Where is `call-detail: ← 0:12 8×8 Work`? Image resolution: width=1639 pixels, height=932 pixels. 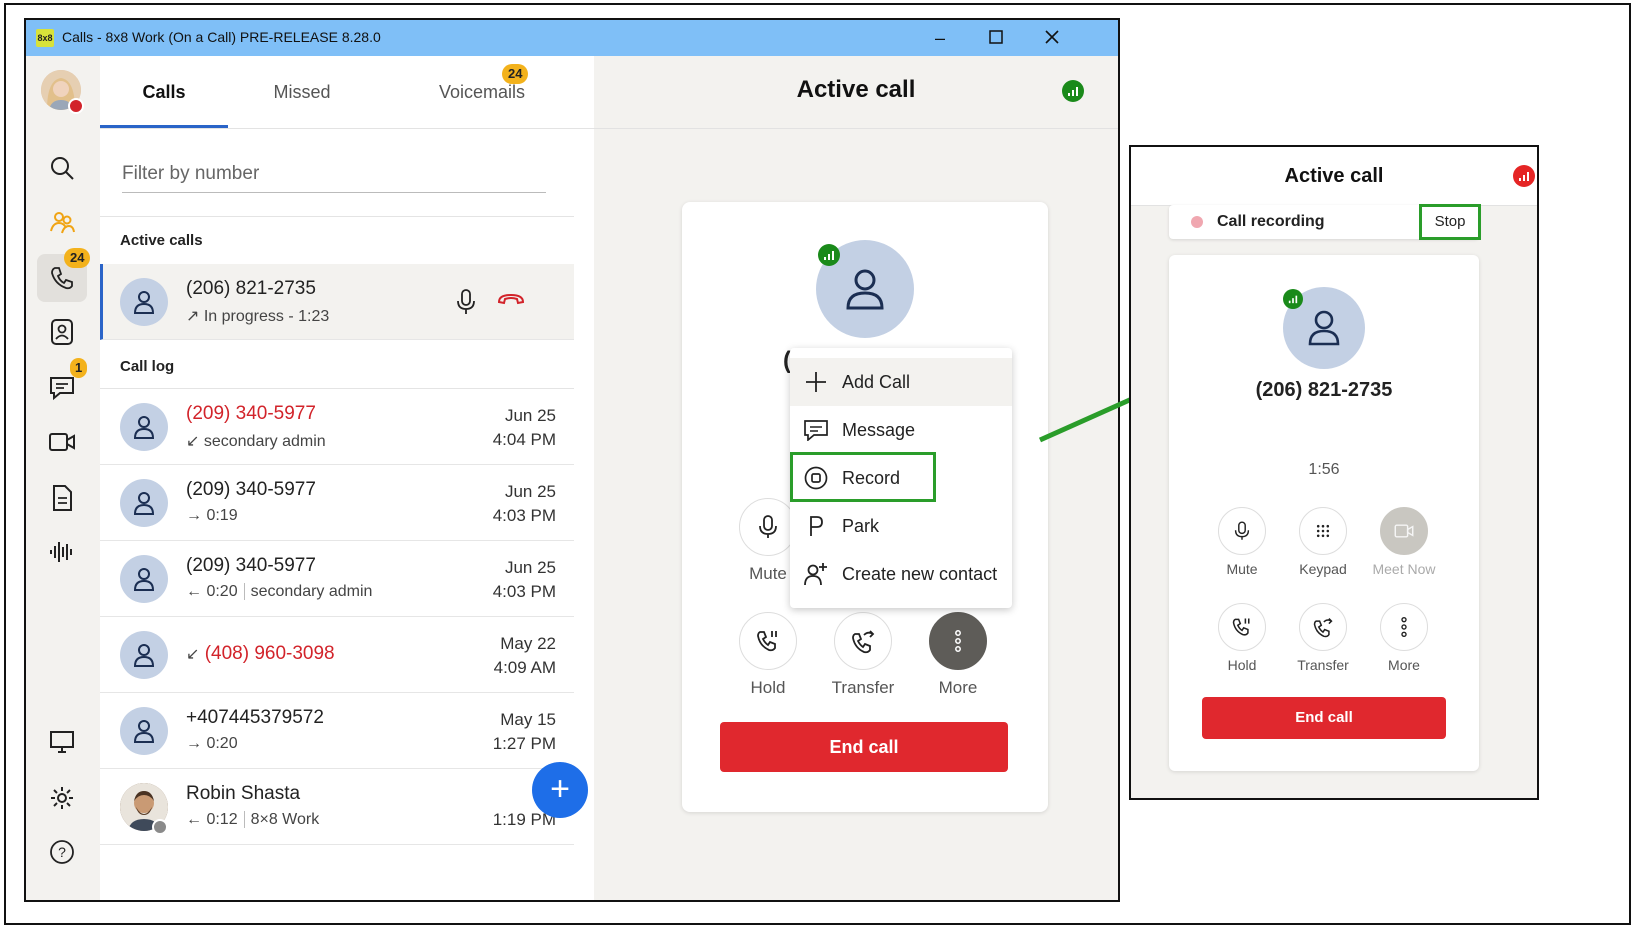 call-detail: ← 0:12 8×8 Work is located at coordinates (252, 820).